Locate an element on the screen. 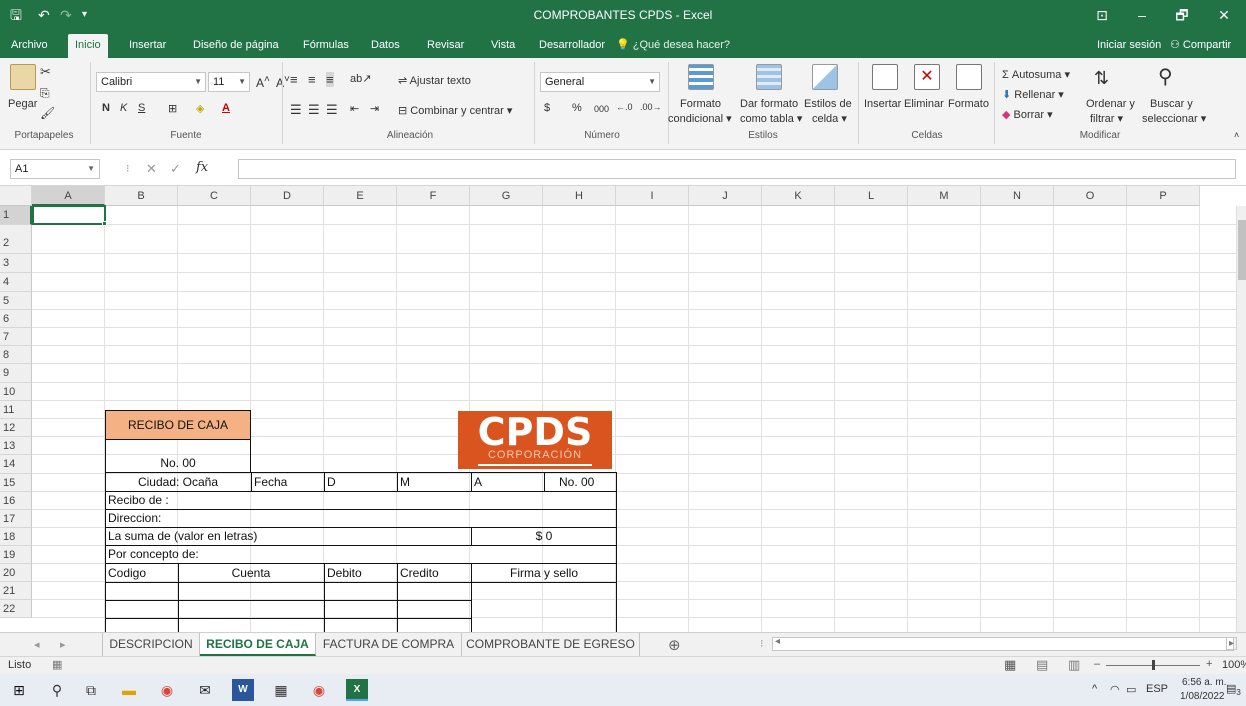  add-sheet-icon: ⊕ is located at coordinates (674, 645).